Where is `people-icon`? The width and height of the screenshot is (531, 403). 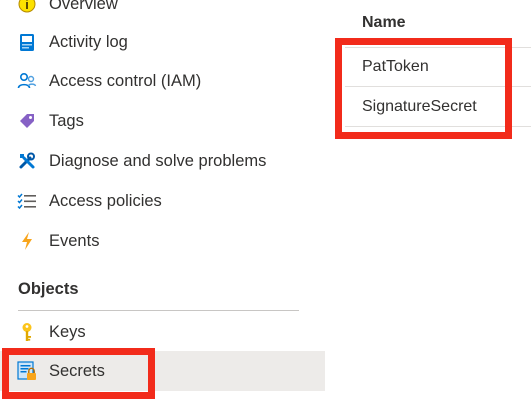 people-icon is located at coordinates (27, 81).